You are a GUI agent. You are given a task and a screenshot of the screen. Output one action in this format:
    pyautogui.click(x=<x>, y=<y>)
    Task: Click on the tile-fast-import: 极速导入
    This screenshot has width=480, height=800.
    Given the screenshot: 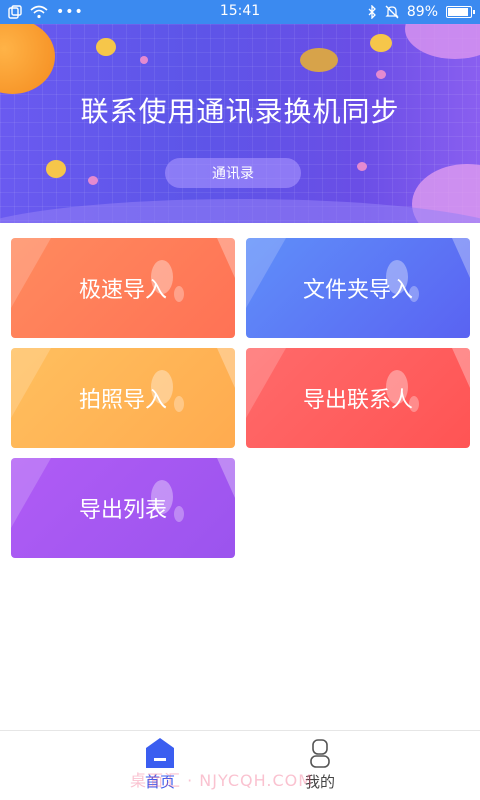 What is the action you would take?
    pyautogui.click(x=123, y=288)
    